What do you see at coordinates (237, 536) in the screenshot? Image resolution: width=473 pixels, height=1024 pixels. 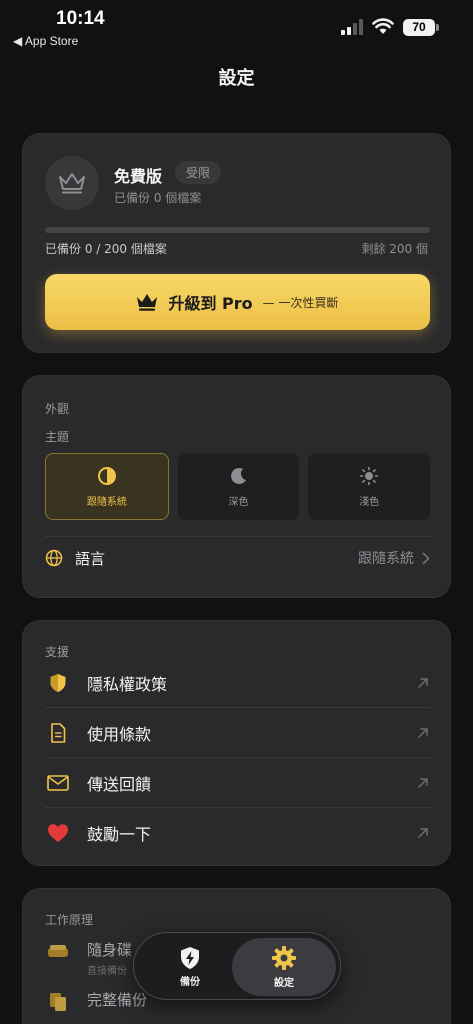 I see `divider` at bounding box center [237, 536].